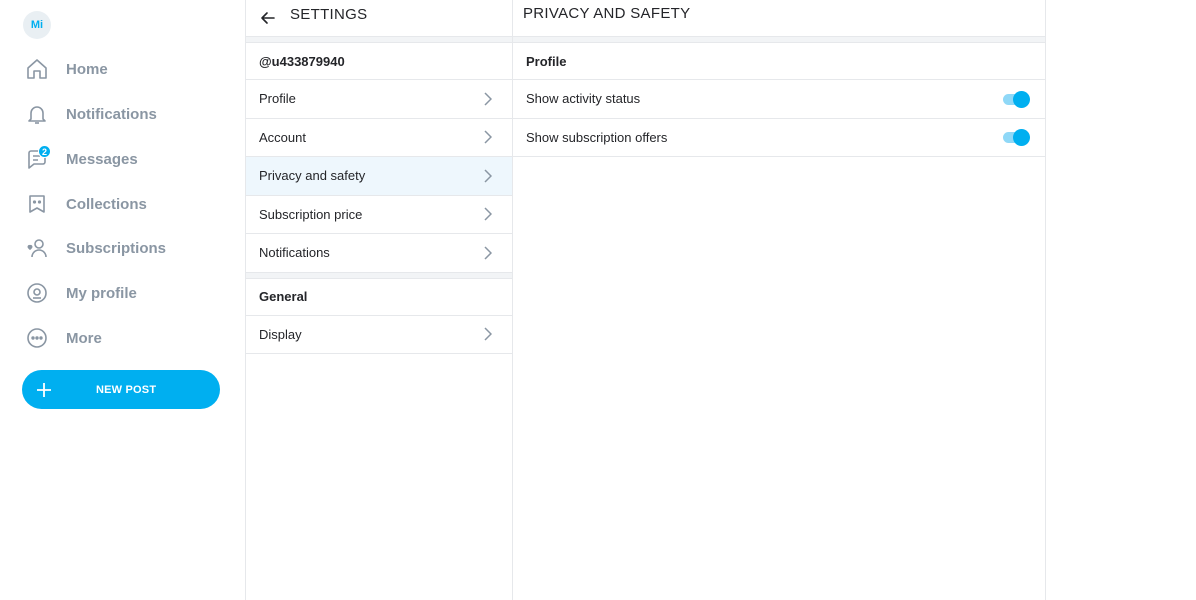 The height and width of the screenshot is (600, 1196). I want to click on back-arrow-icon, so click(268, 18).